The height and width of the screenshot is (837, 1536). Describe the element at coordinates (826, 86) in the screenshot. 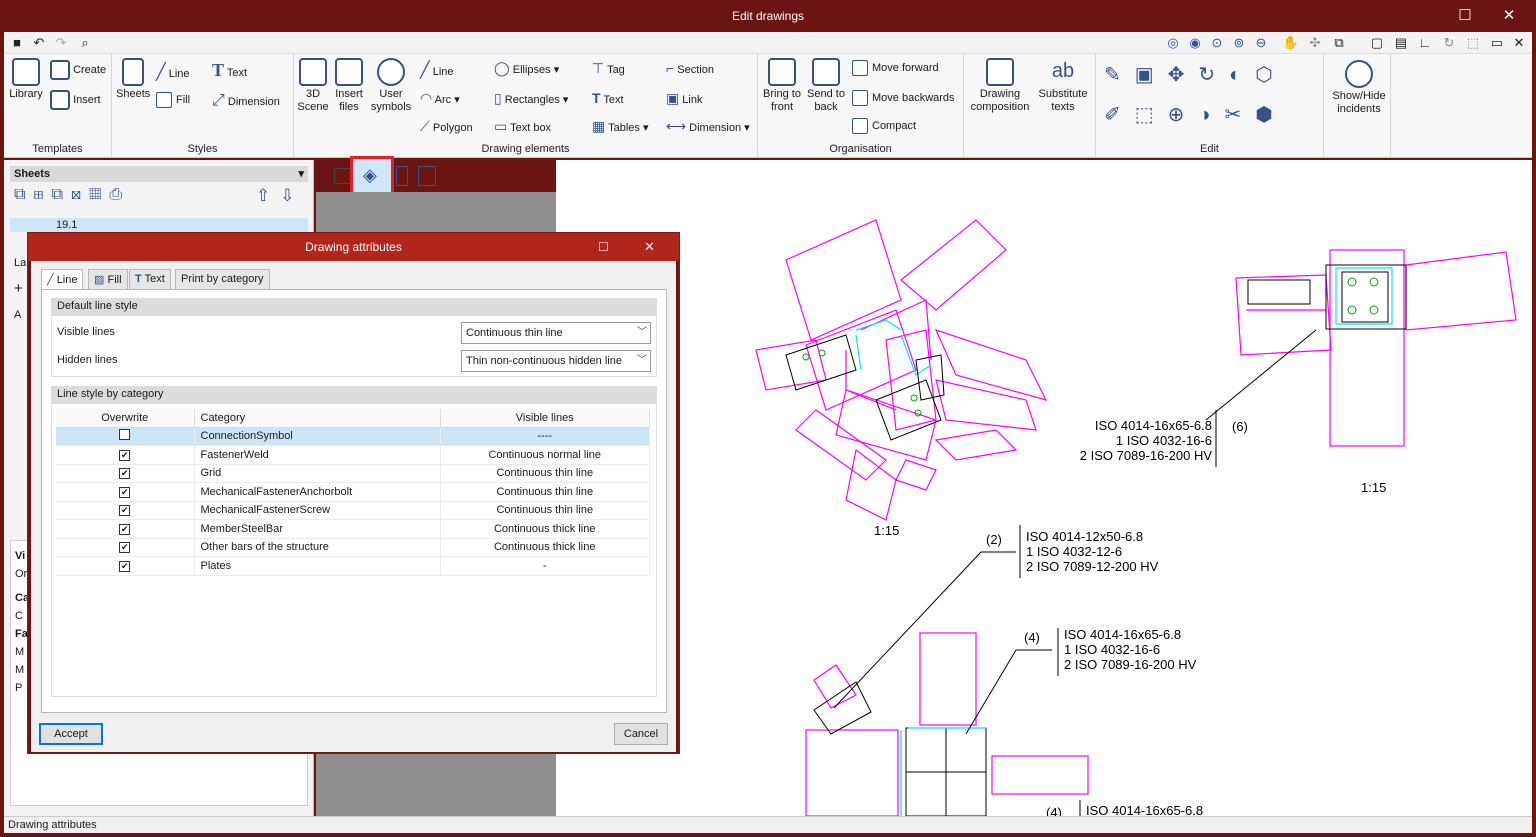

I see `send-to-back-button: Send to back` at that location.